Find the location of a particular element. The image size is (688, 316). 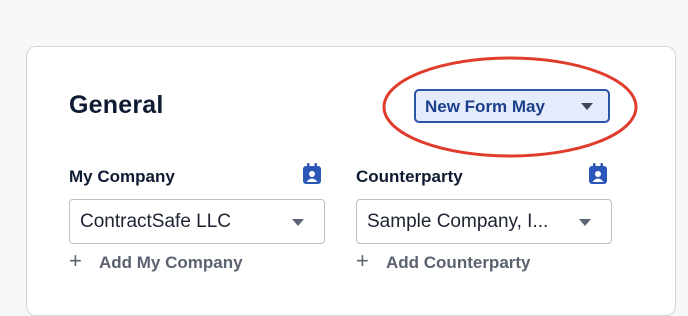

my-company-label: My Company is located at coordinates (122, 176).